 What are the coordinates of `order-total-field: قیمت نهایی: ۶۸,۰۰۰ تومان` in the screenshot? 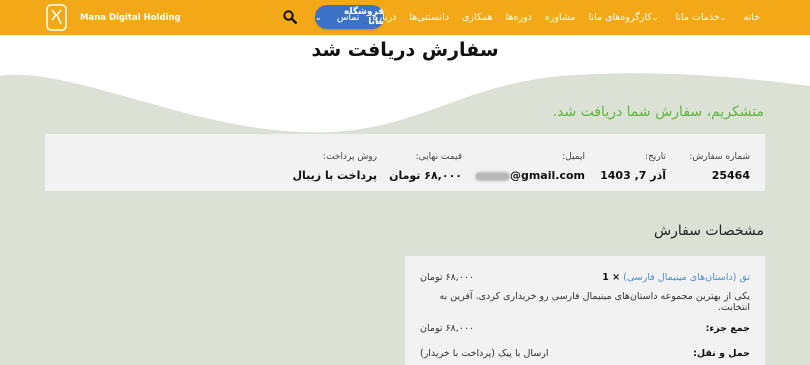 It's located at (425, 167).